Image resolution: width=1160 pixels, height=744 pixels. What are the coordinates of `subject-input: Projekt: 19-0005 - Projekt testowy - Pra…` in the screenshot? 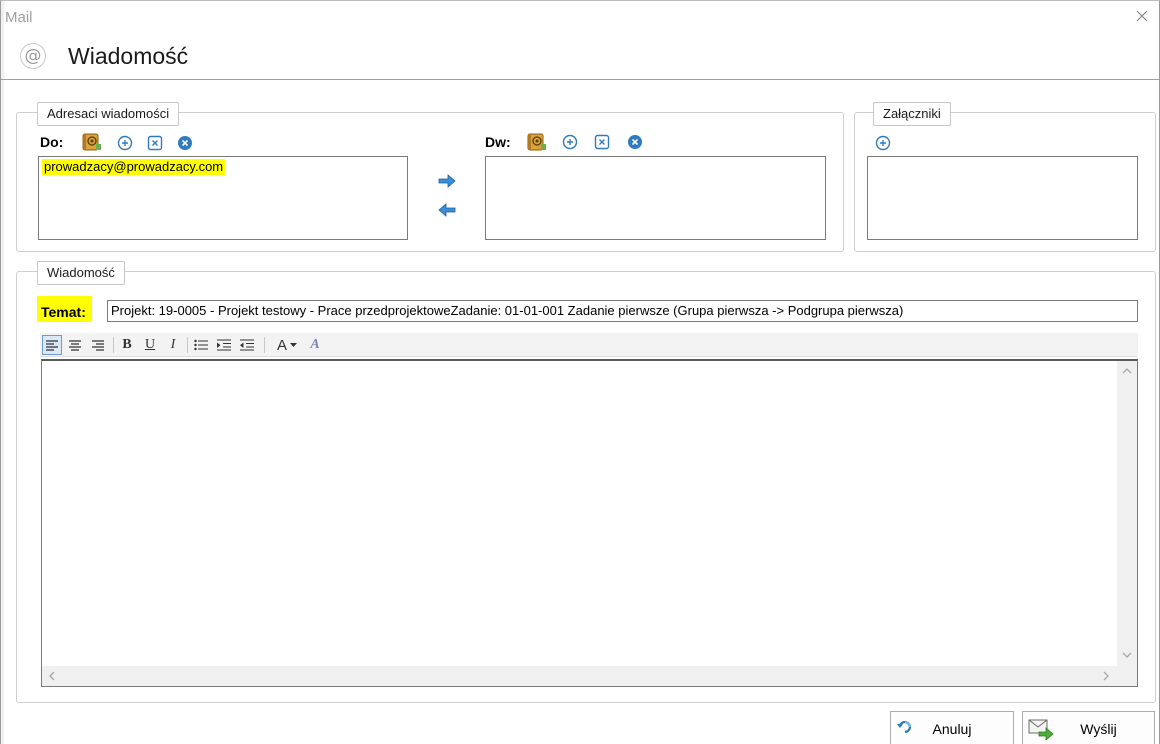 It's located at (622, 311).